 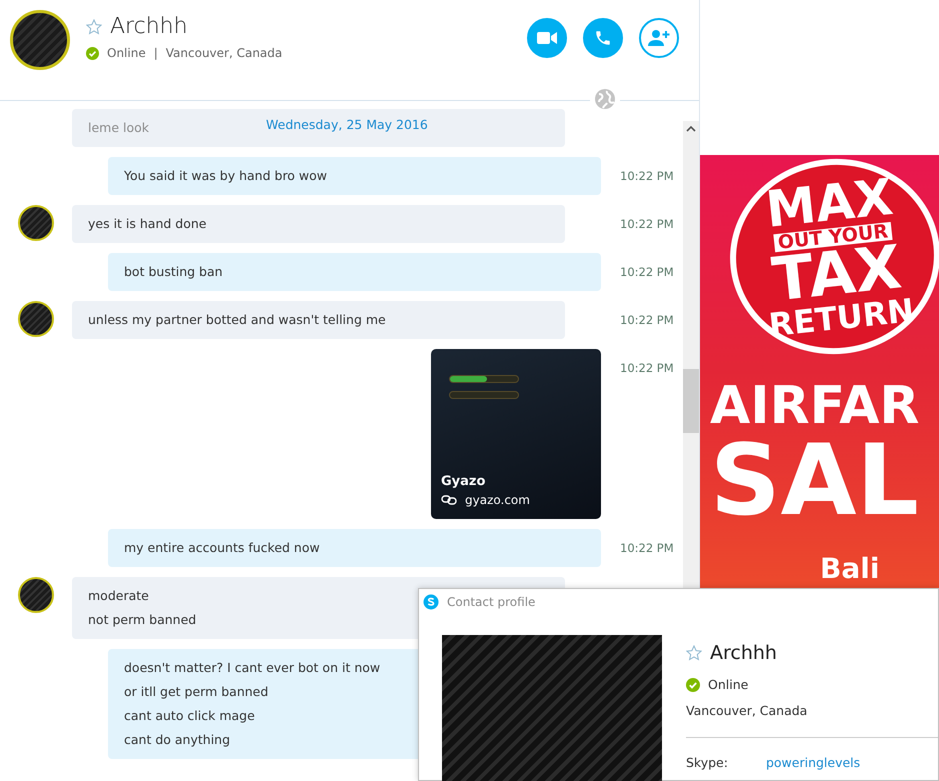 What do you see at coordinates (516, 434) in the screenshot?
I see `link-preview-card: Gyazo gyazo.com` at bounding box center [516, 434].